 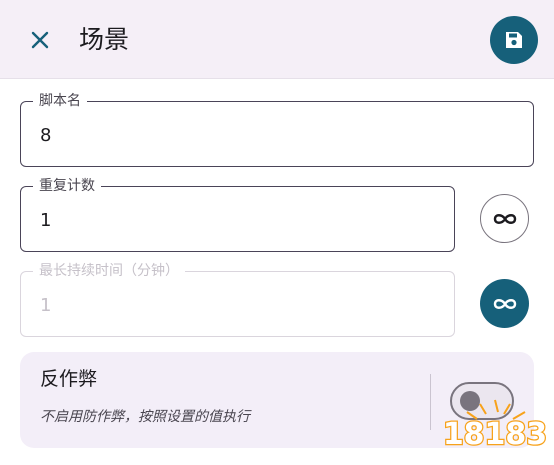 I want to click on script-name-label: 脚本名, so click(x=60, y=101).